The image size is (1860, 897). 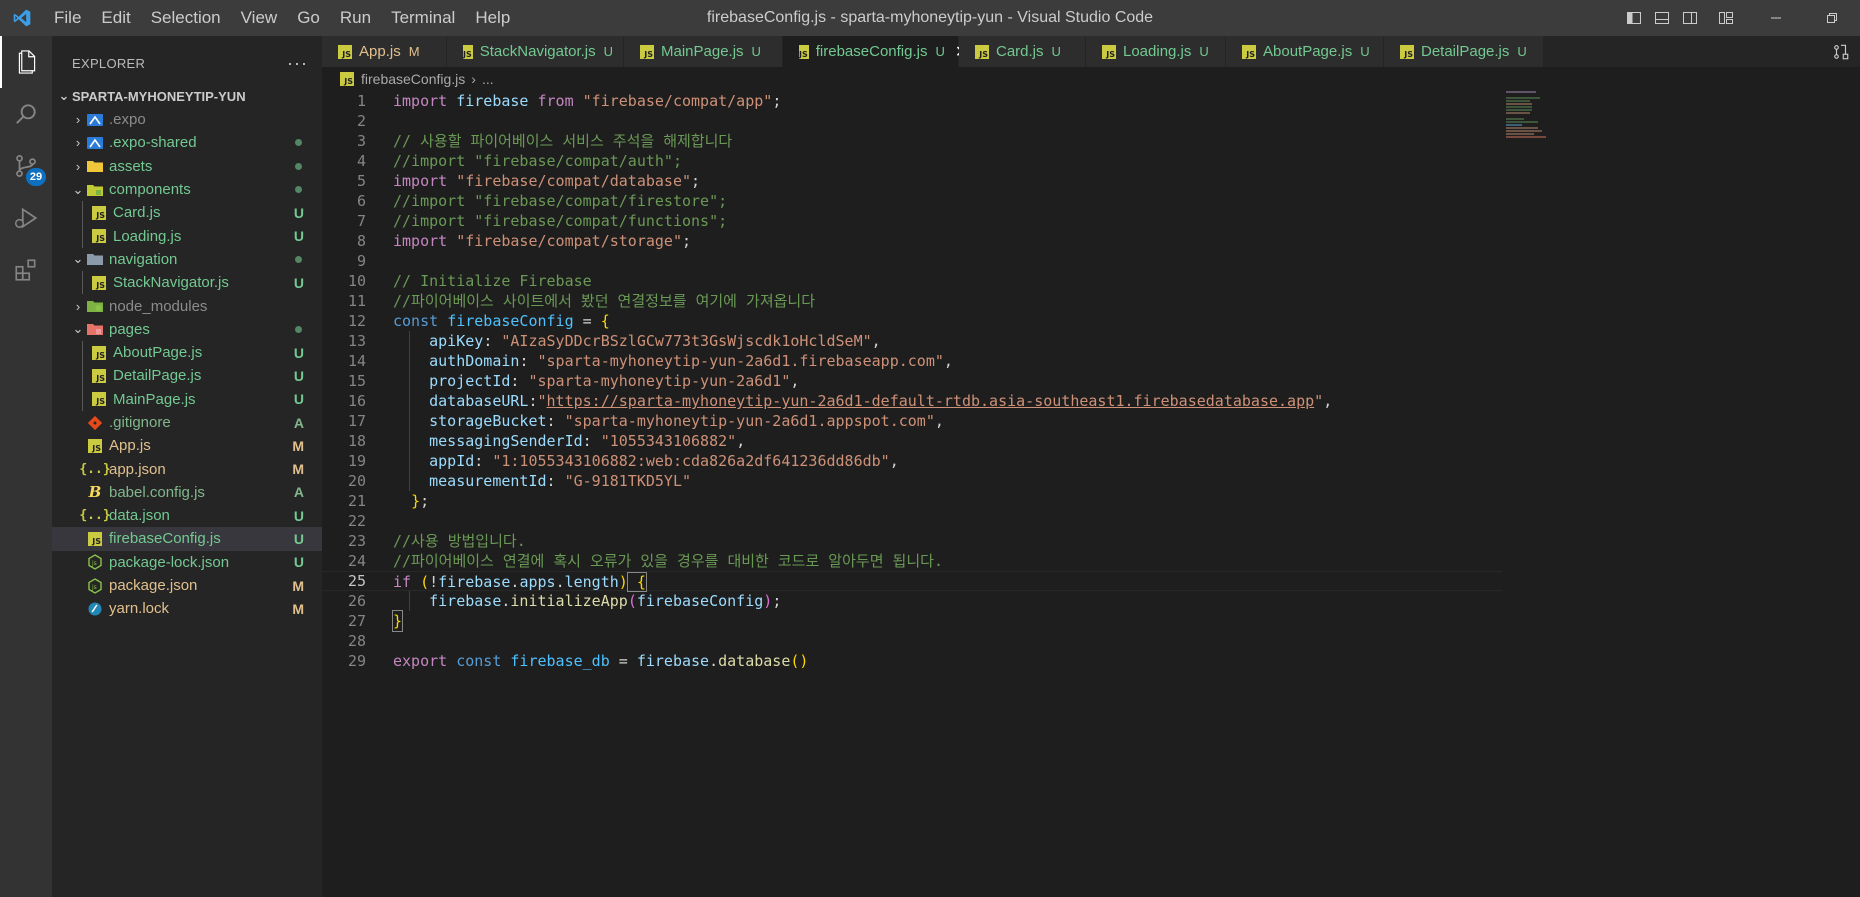 What do you see at coordinates (308, 18) in the screenshot?
I see `menu-go: Go` at bounding box center [308, 18].